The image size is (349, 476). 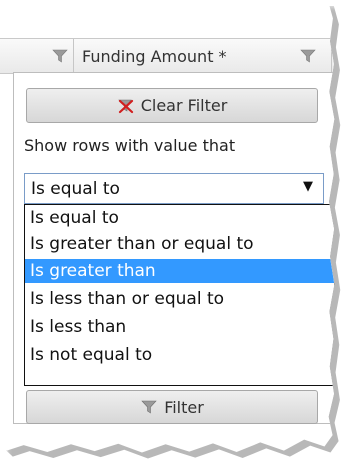 I want to click on funding-amount-column-header: Funding Amount *, so click(x=203, y=56).